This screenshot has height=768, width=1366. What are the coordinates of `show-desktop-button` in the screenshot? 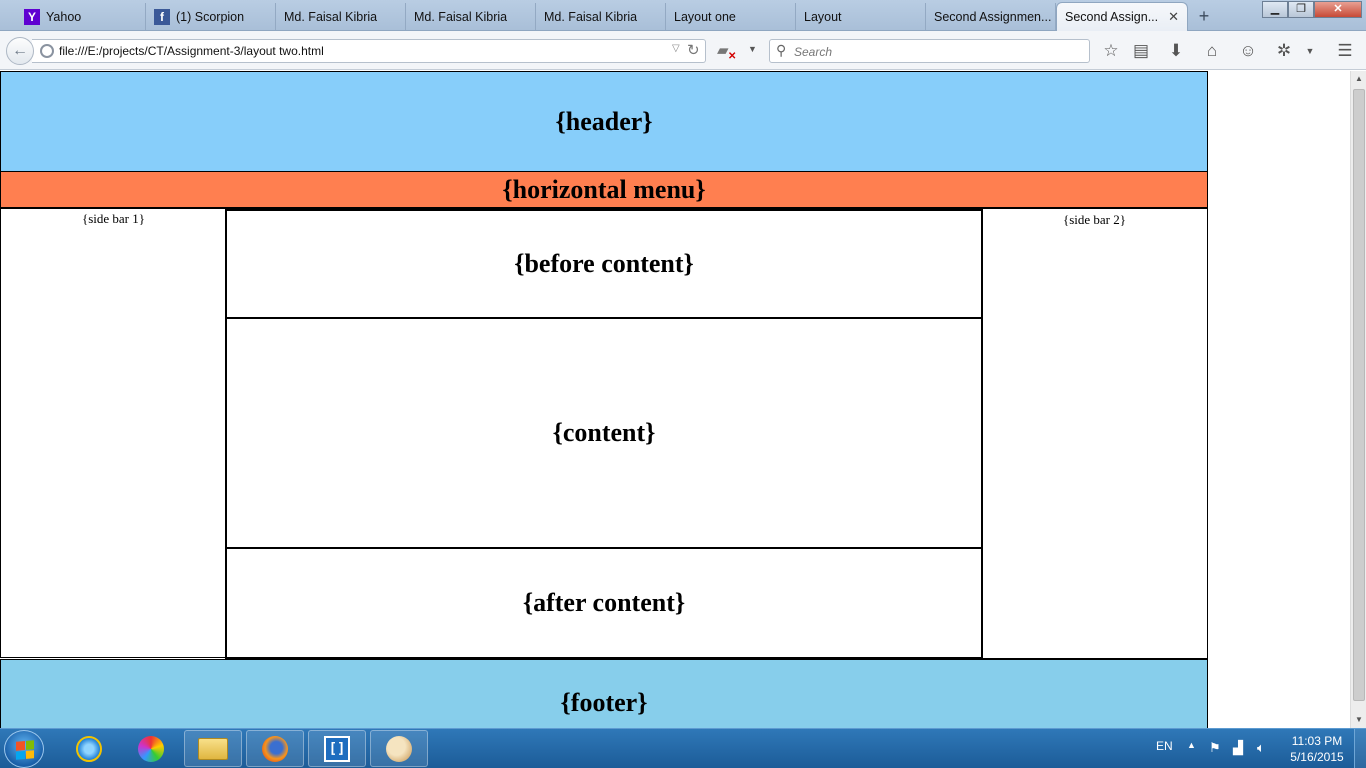 It's located at (1360, 748).